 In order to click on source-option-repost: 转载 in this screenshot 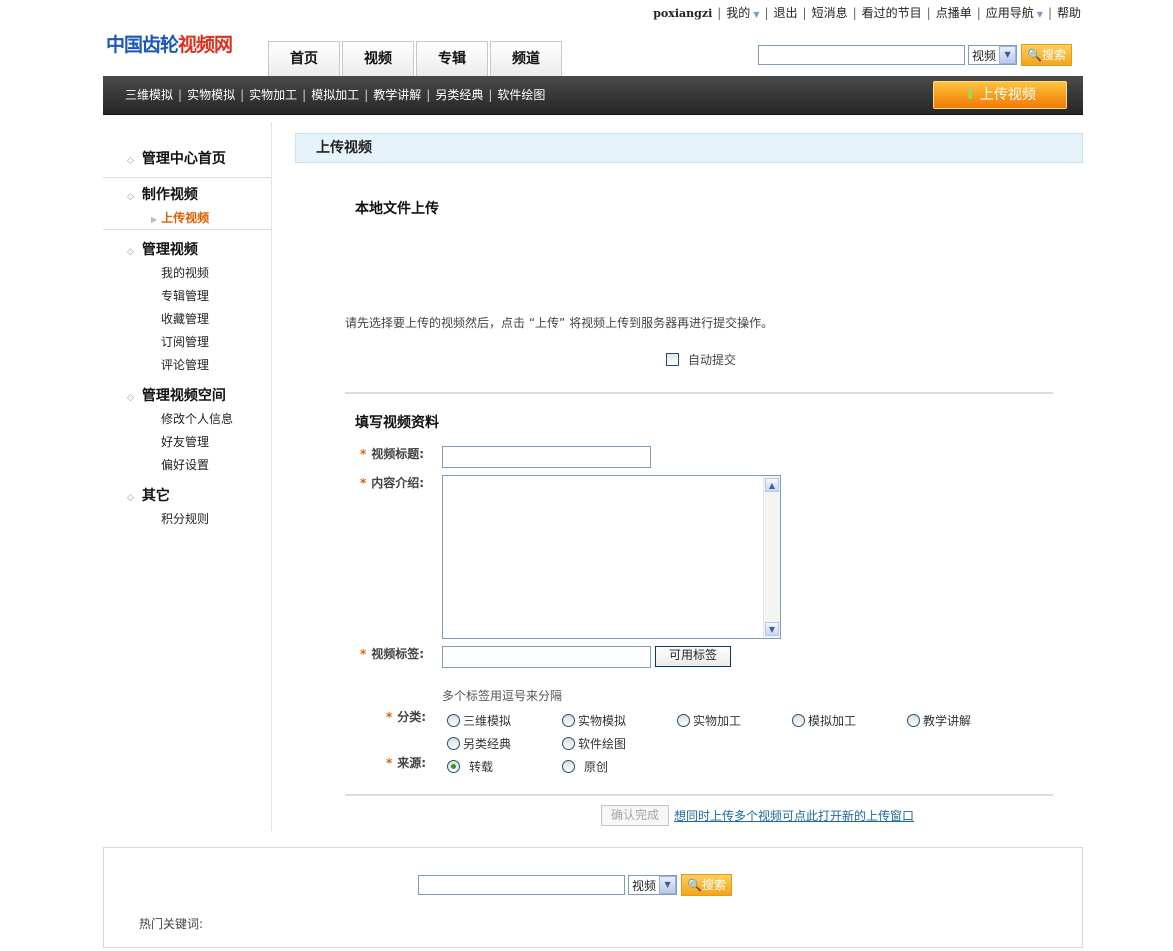, I will do `click(470, 766)`.